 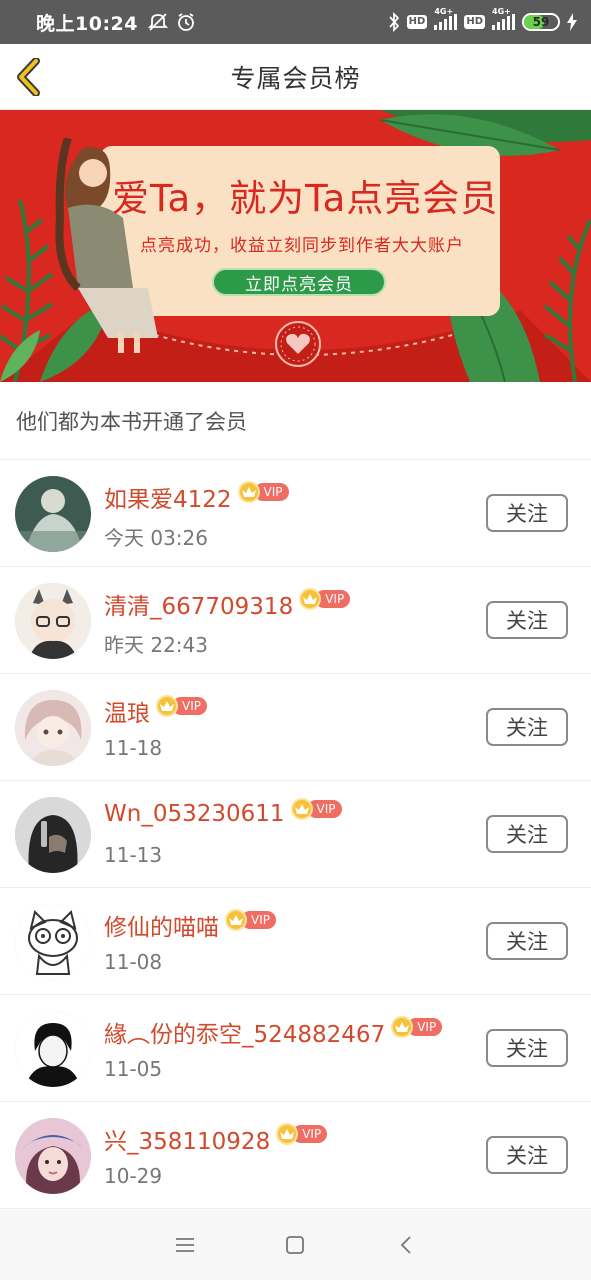 What do you see at coordinates (168, 497) in the screenshot?
I see `member-name: 如果爱4122` at bounding box center [168, 497].